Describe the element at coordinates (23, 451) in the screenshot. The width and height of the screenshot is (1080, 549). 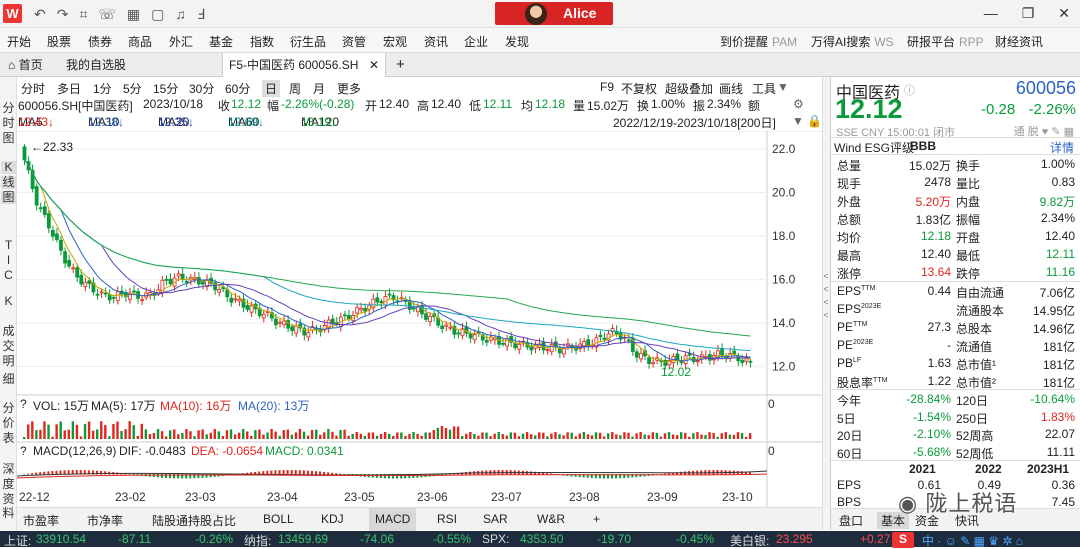
I see `macd-help-icon: ?` at that location.